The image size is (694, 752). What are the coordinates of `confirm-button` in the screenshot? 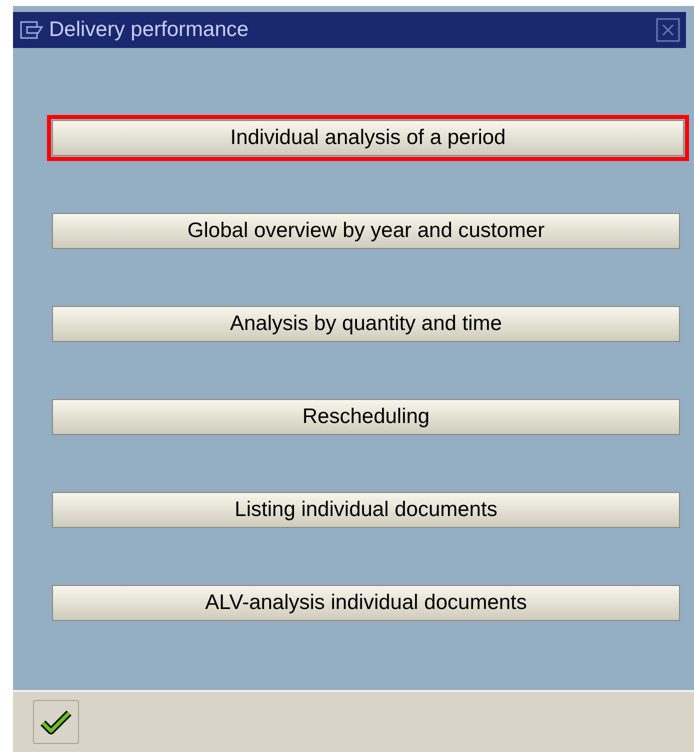 It's located at (56, 722).